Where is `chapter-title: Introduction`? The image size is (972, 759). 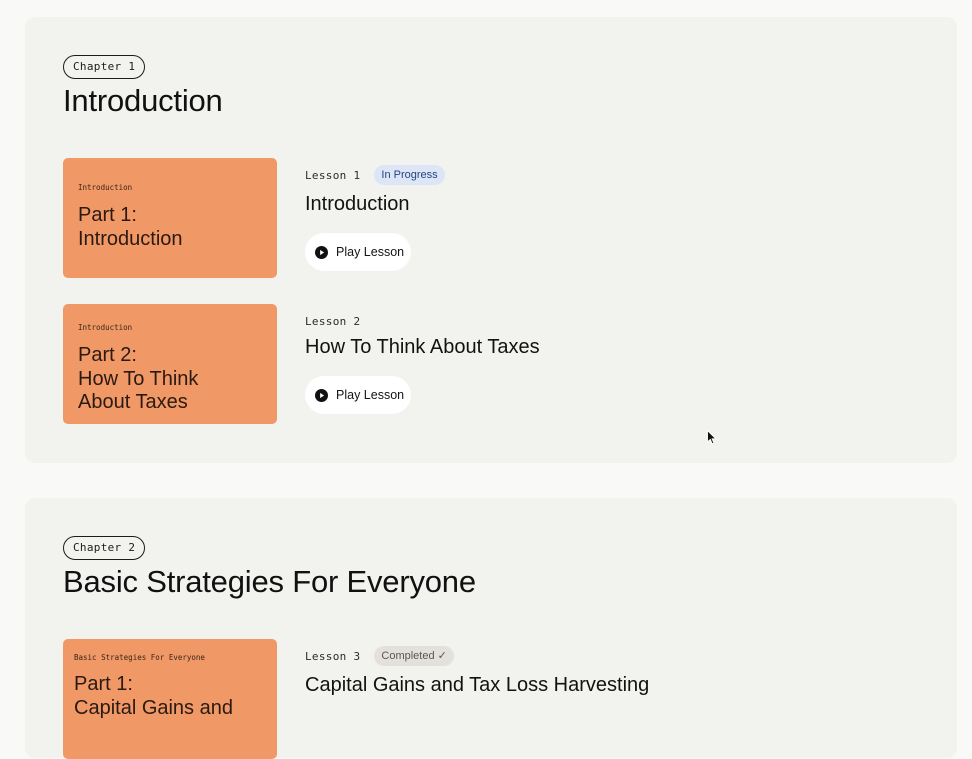 chapter-title: Introduction is located at coordinates (143, 100).